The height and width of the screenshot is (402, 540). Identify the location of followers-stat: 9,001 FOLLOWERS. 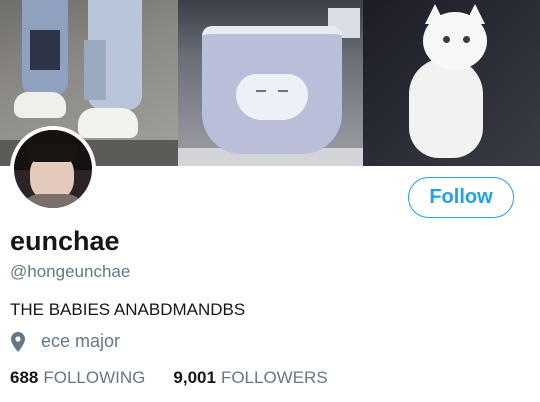
(250, 378).